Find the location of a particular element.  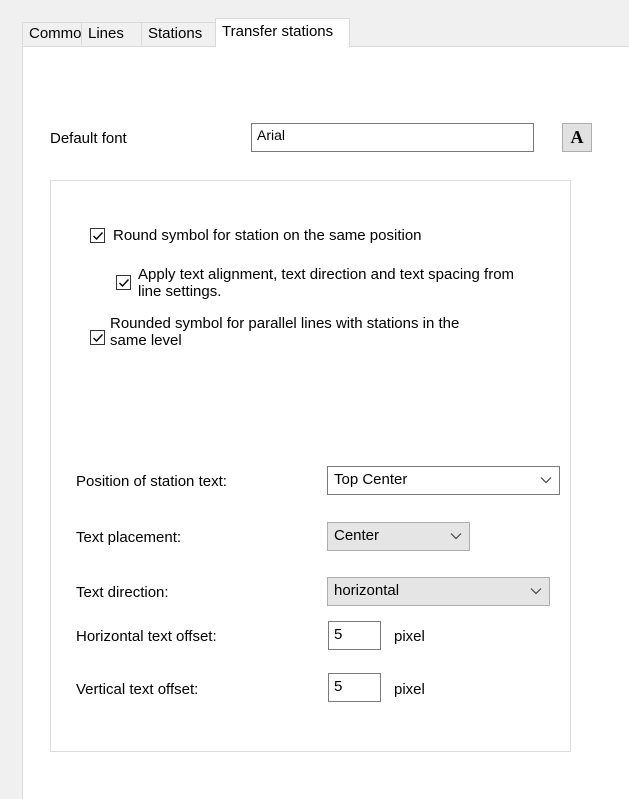

round-symbol-checkbox is located at coordinates (97, 235).